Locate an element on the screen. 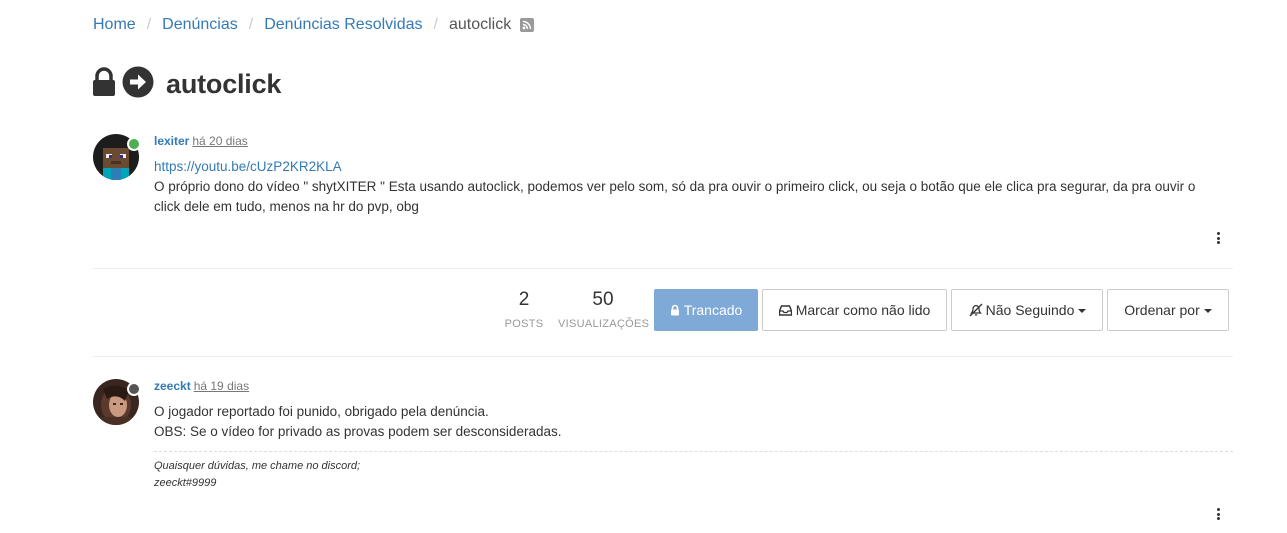  bell-slash-icon is located at coordinates (976, 310).